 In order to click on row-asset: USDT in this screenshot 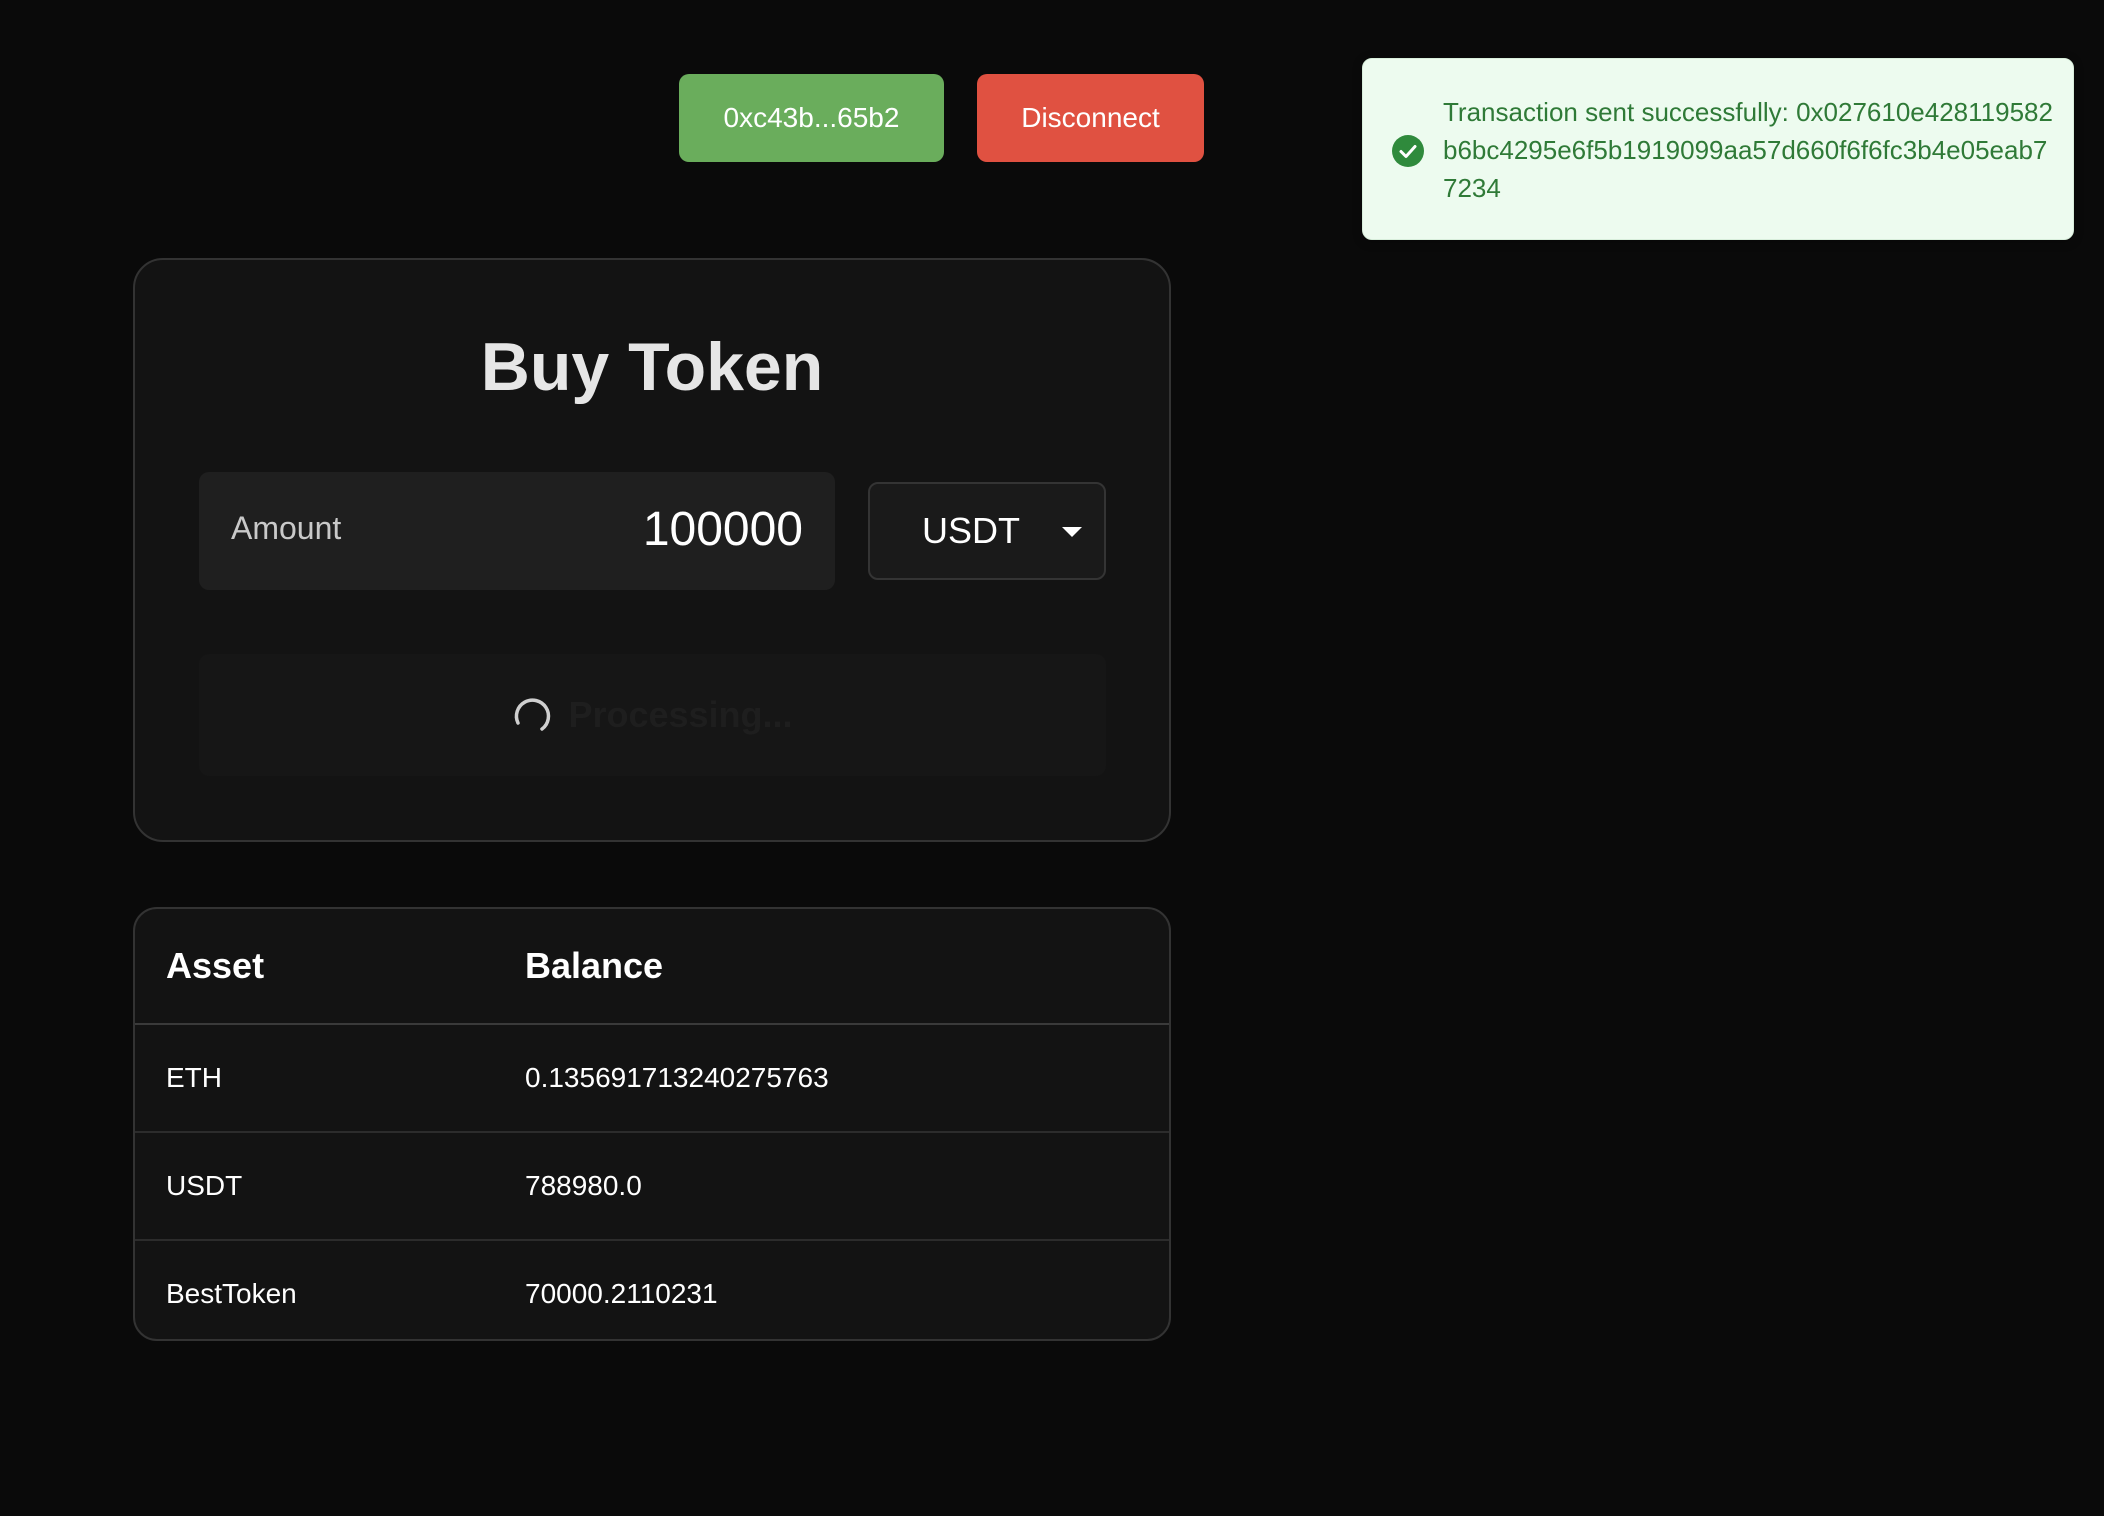, I will do `click(204, 1185)`.